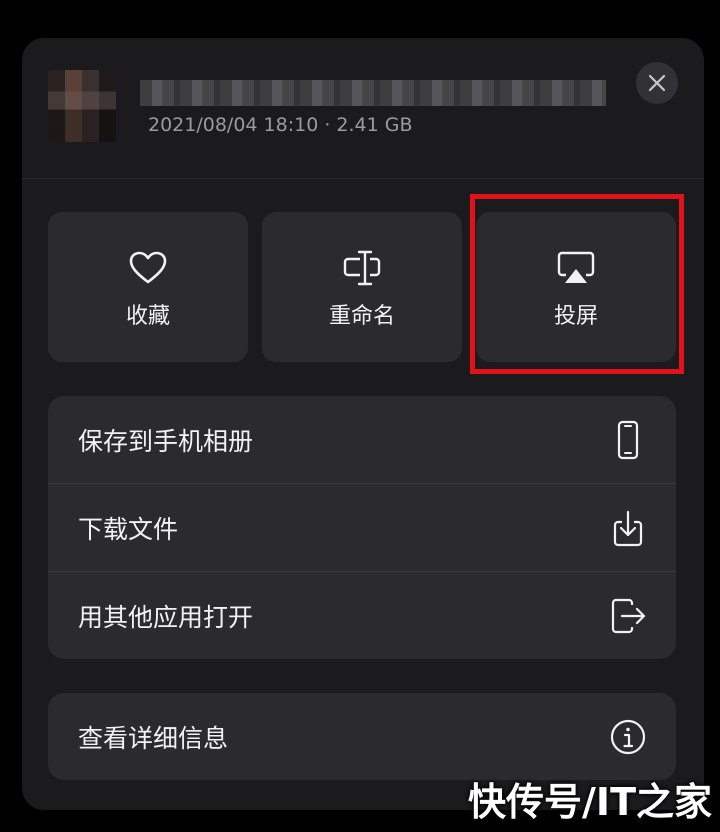 Image resolution: width=720 pixels, height=832 pixels. I want to click on rename-cursor-icon, so click(362, 268).